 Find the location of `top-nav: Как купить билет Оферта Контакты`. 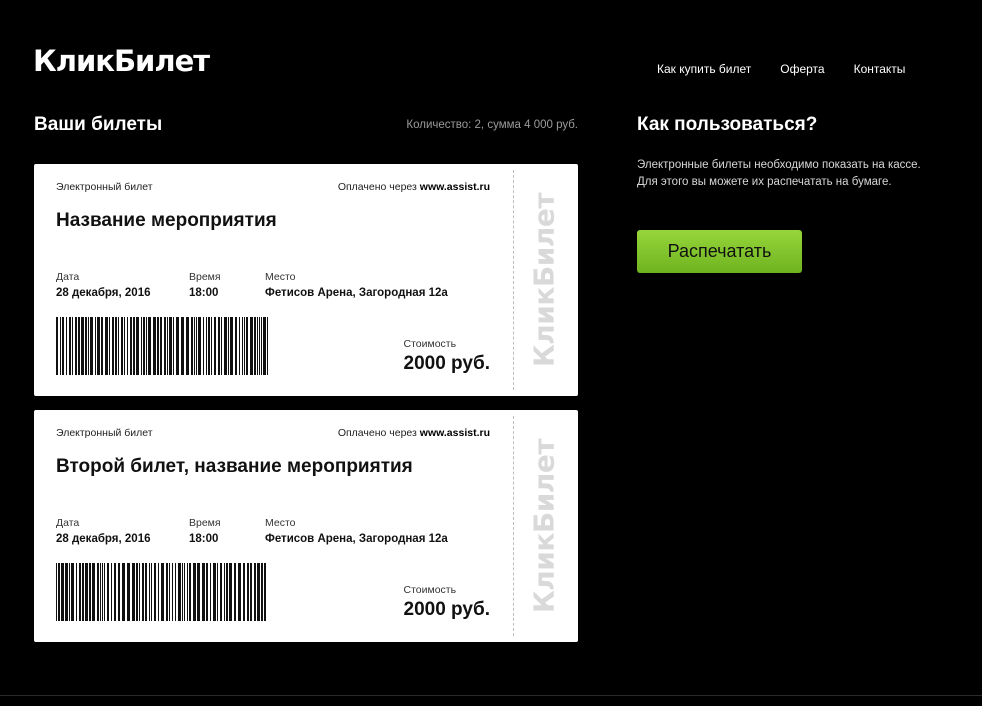

top-nav: Как купить билет Оферта Контакты is located at coordinates (795, 69).